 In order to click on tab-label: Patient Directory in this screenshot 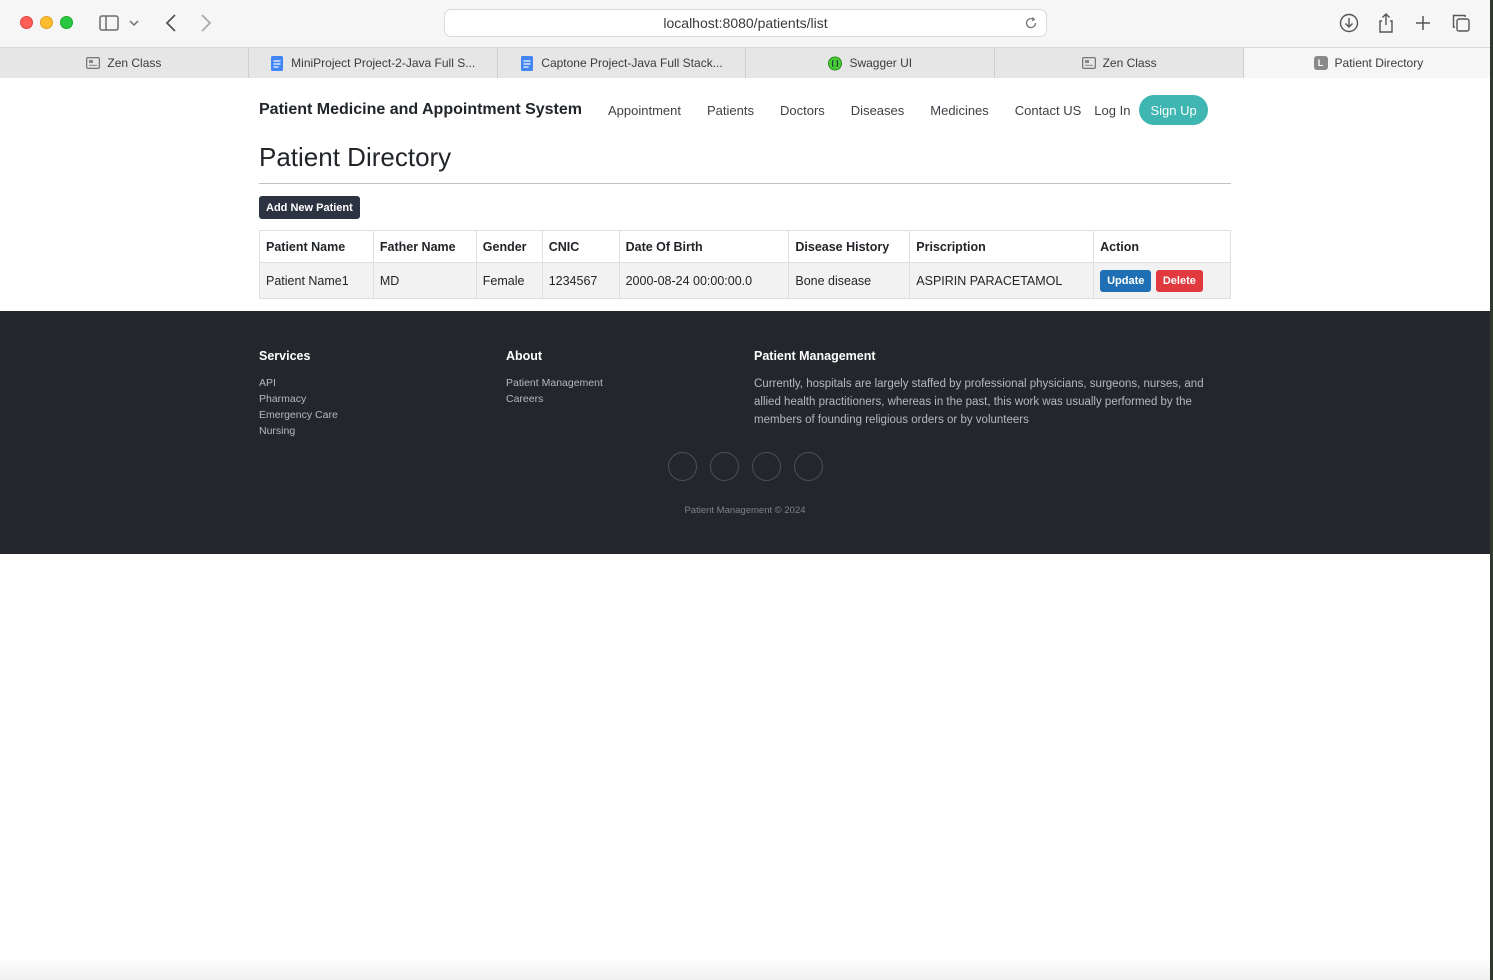, I will do `click(1379, 63)`.